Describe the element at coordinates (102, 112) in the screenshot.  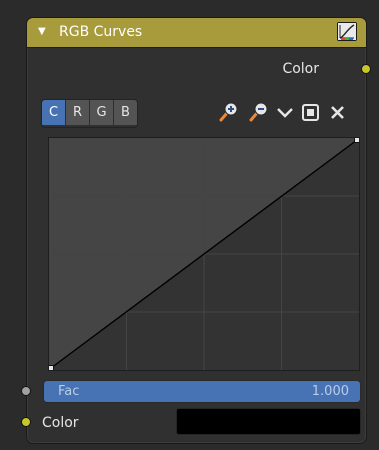
I see `channel-g-button: G` at that location.